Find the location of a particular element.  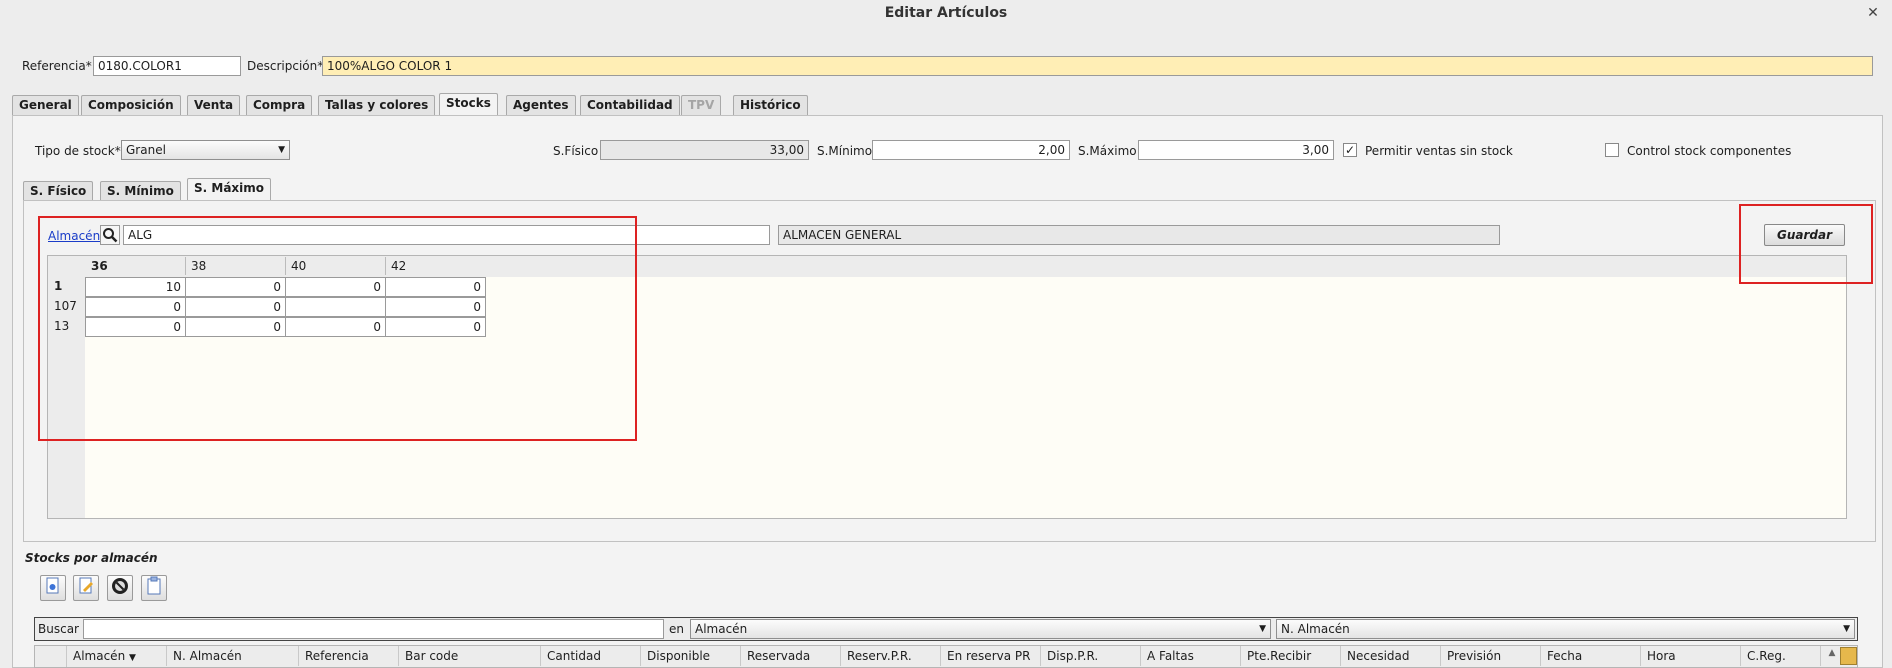

table-col-a-faltas: A Faltas is located at coordinates (1191, 656).